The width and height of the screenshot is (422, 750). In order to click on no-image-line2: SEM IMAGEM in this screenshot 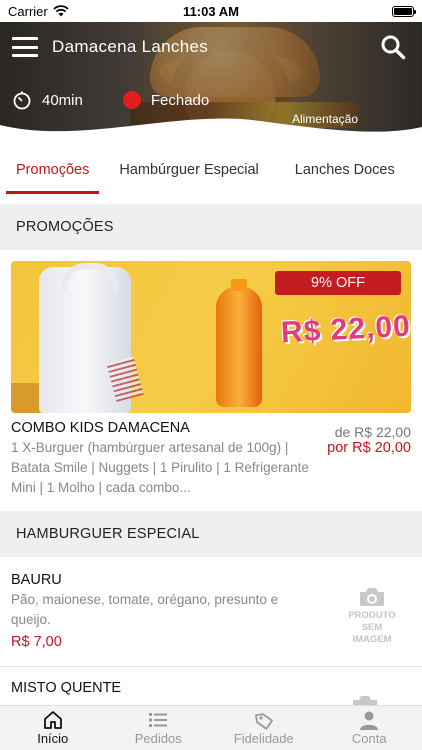, I will do `click(372, 633)`.